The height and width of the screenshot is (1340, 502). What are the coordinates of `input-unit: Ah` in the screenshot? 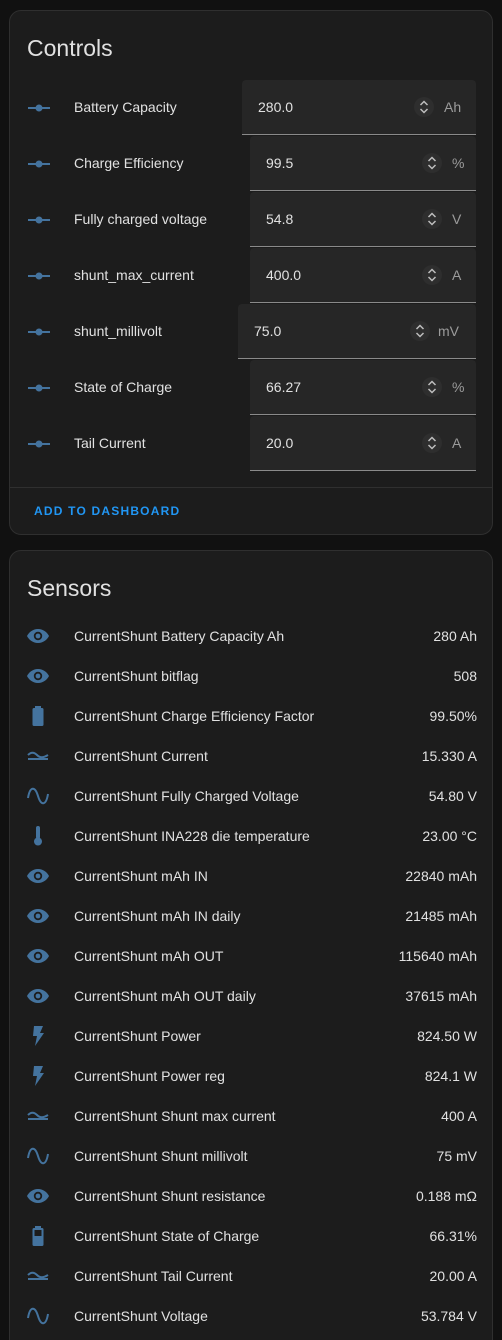 It's located at (453, 107).